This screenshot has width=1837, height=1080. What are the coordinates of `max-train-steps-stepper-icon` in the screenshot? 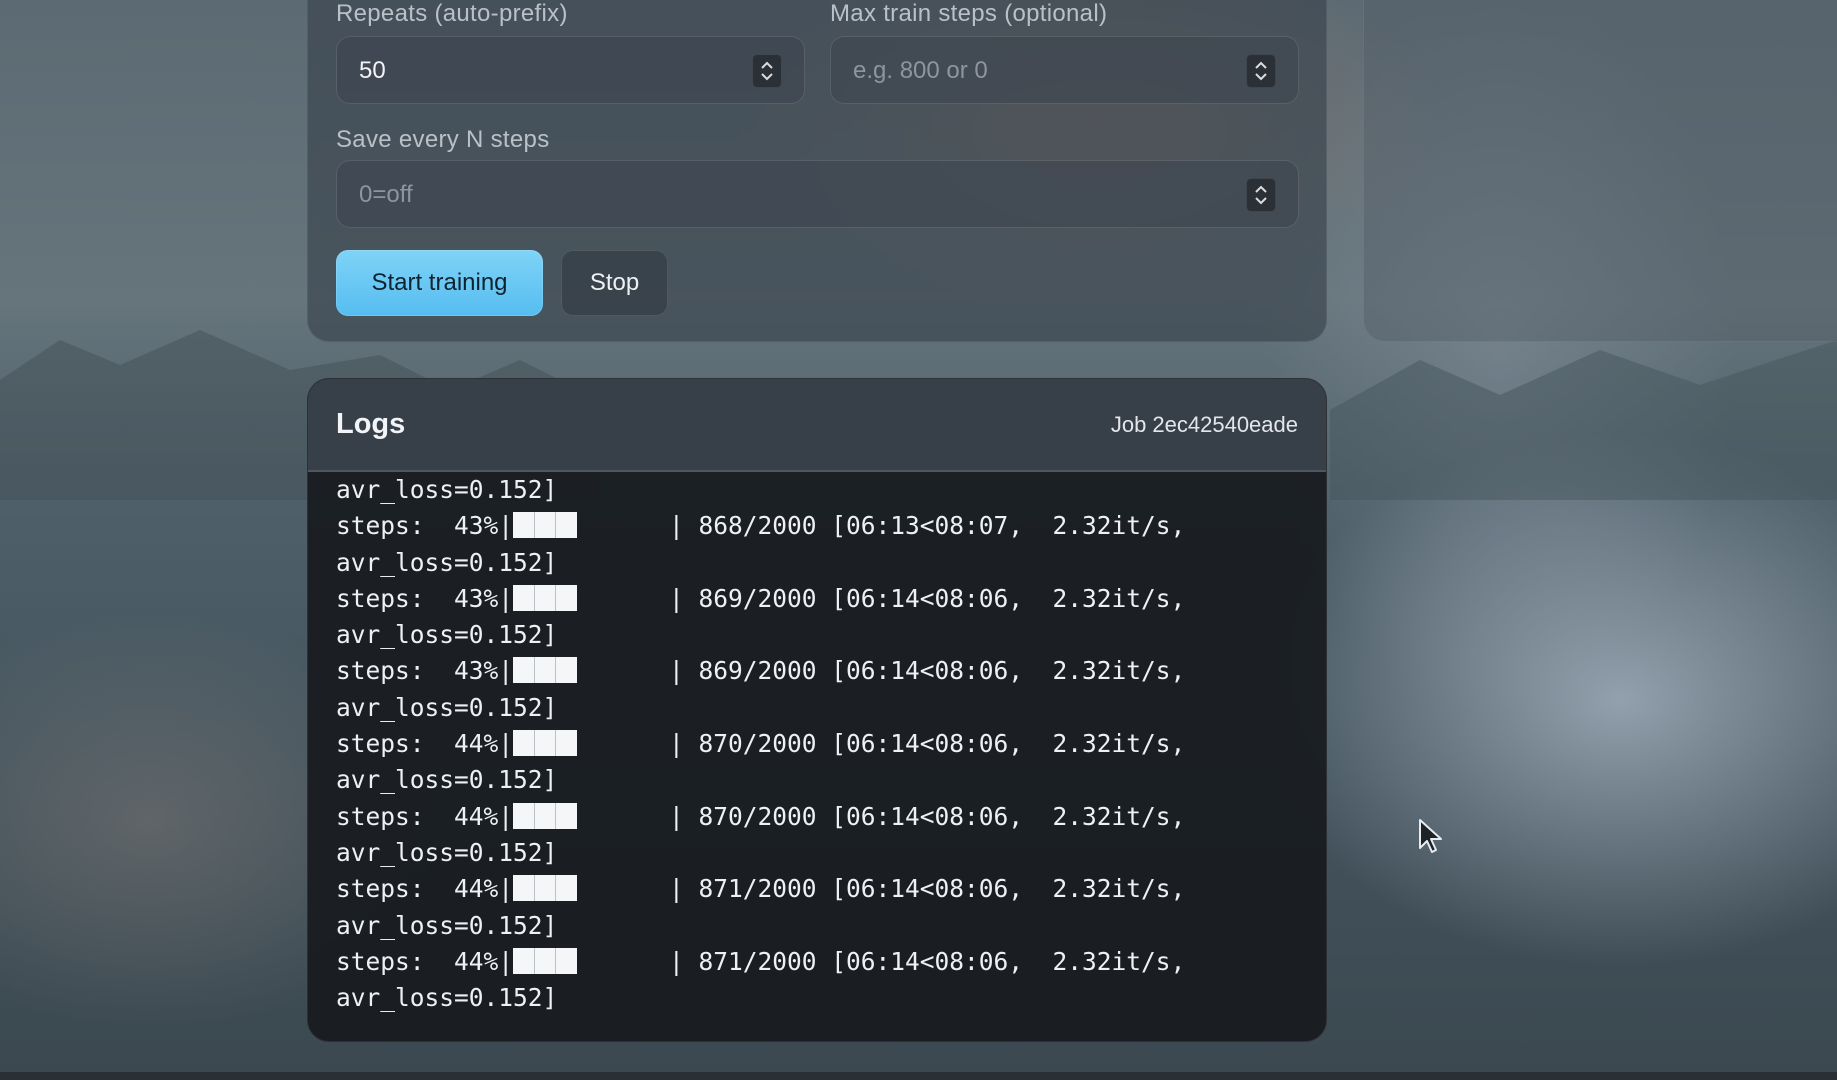 It's located at (1261, 71).